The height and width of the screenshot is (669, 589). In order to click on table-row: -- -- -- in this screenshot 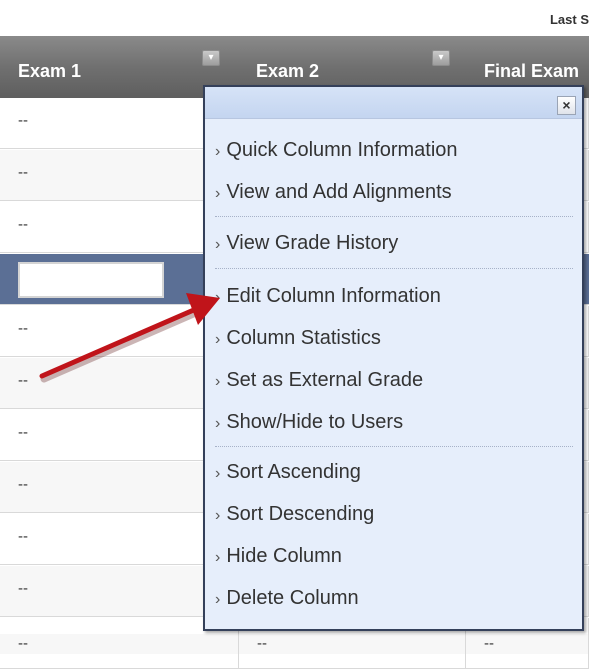, I will do `click(294, 644)`.